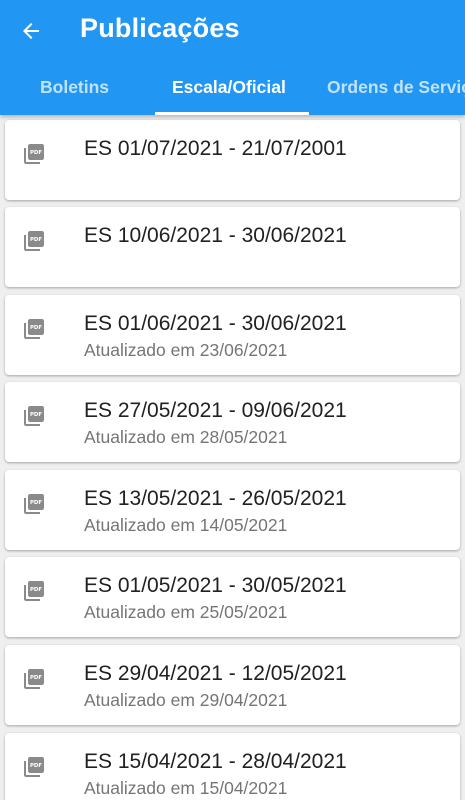 Image resolution: width=465 pixels, height=800 pixels. Describe the element at coordinates (396, 88) in the screenshot. I see `tab-ordens-de-servico: Ordens de Serviço` at that location.